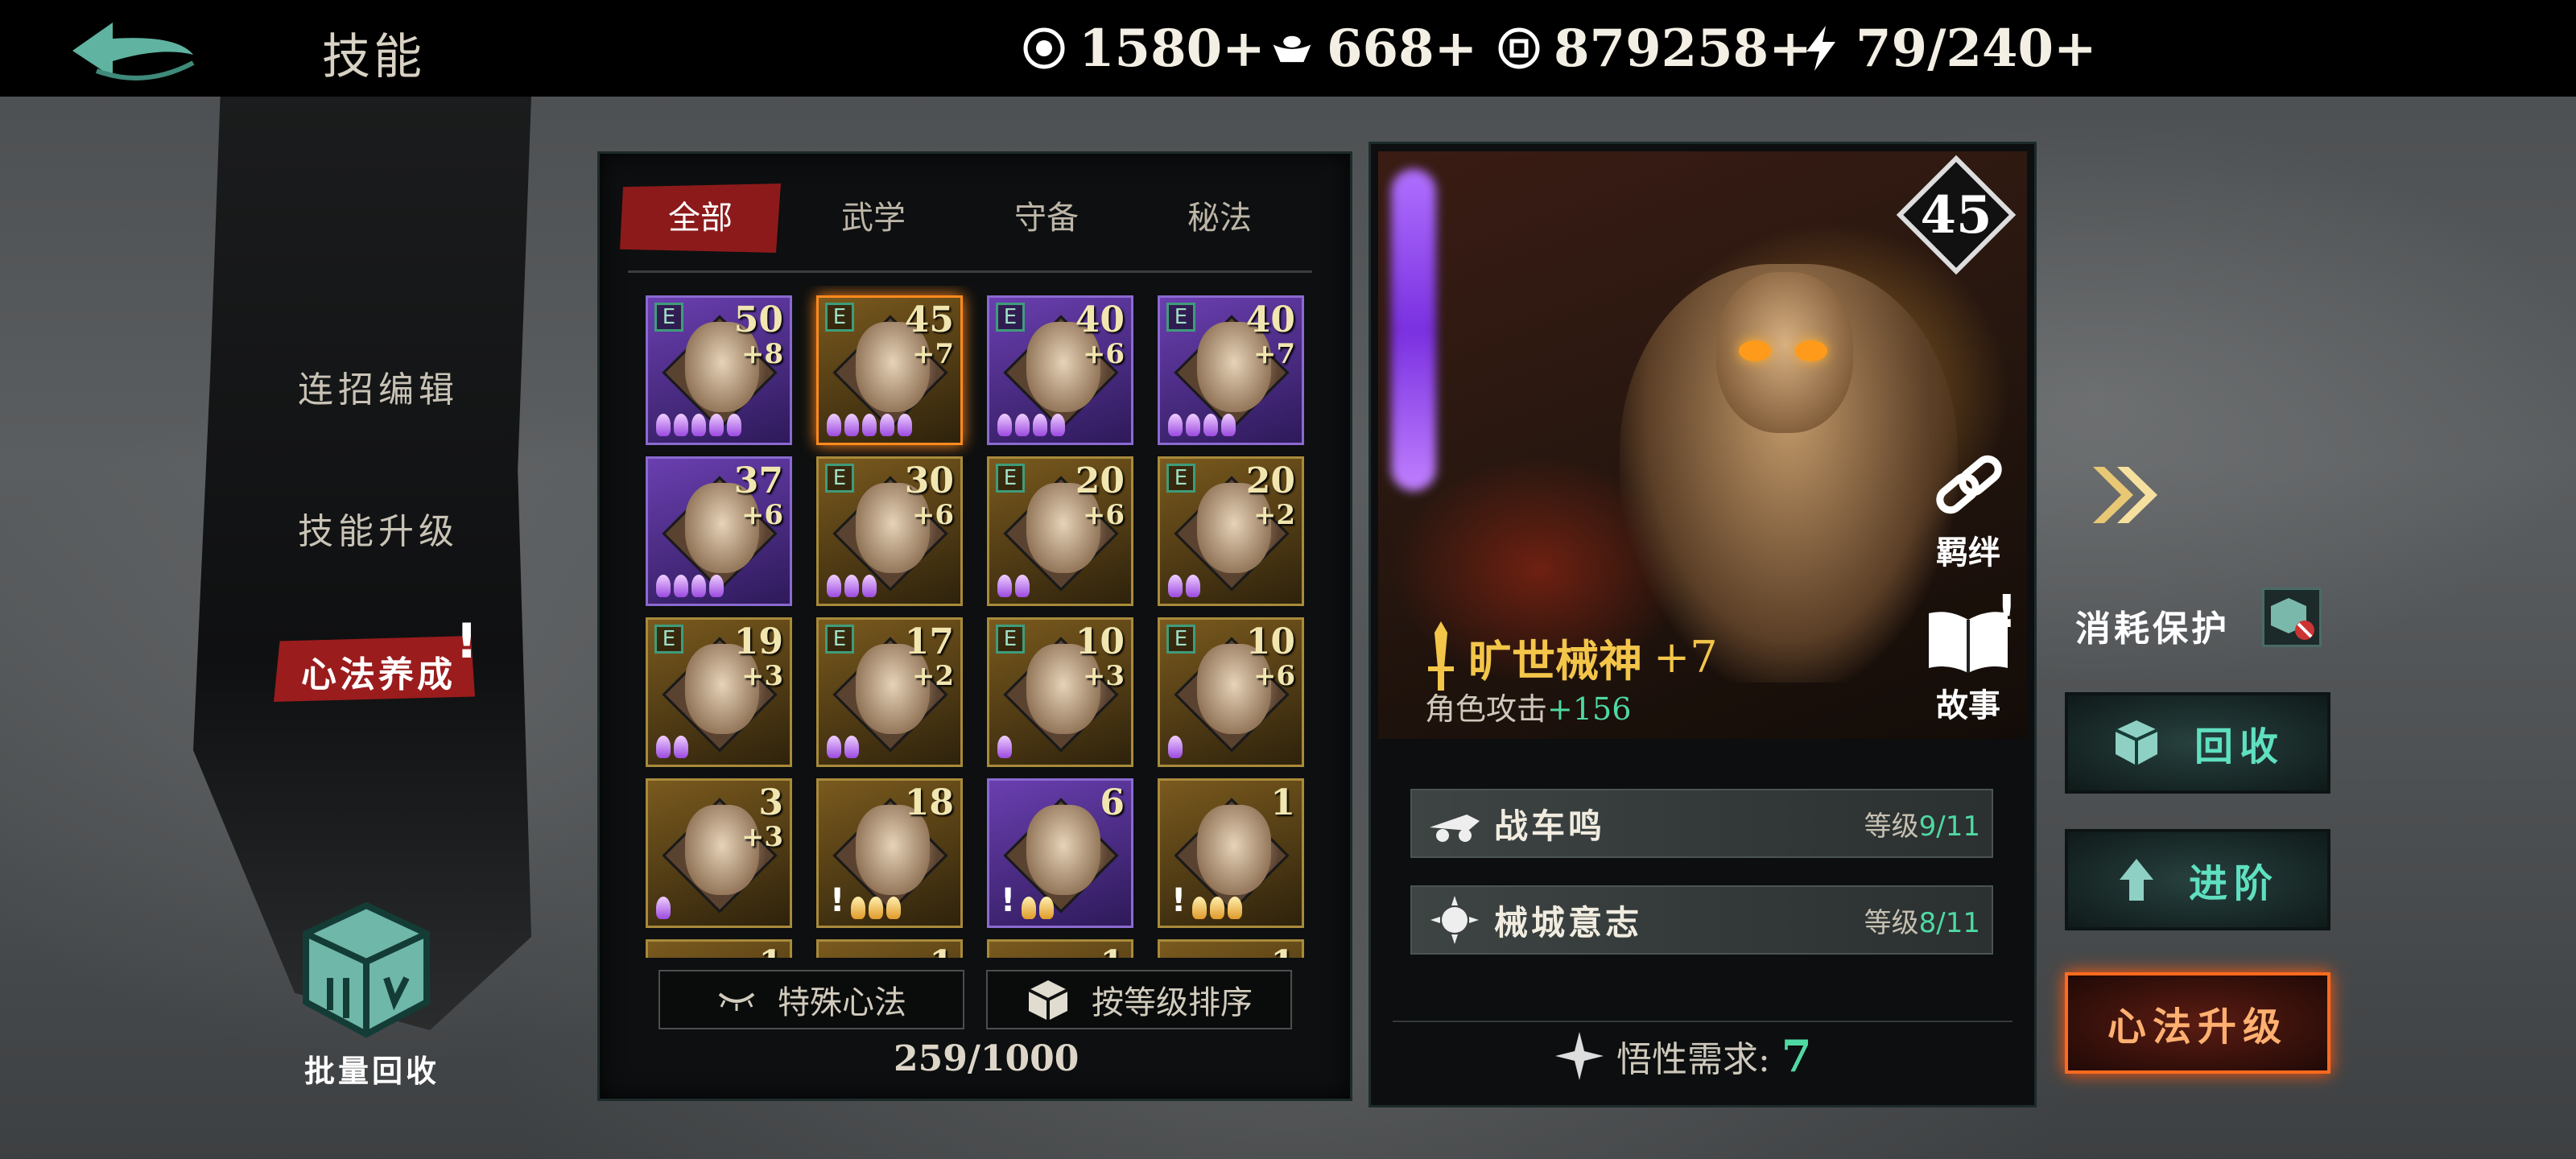 This screenshot has width=2576, height=1159. Describe the element at coordinates (1219, 218) in the screenshot. I see `tab-arcane: 秘法` at that location.